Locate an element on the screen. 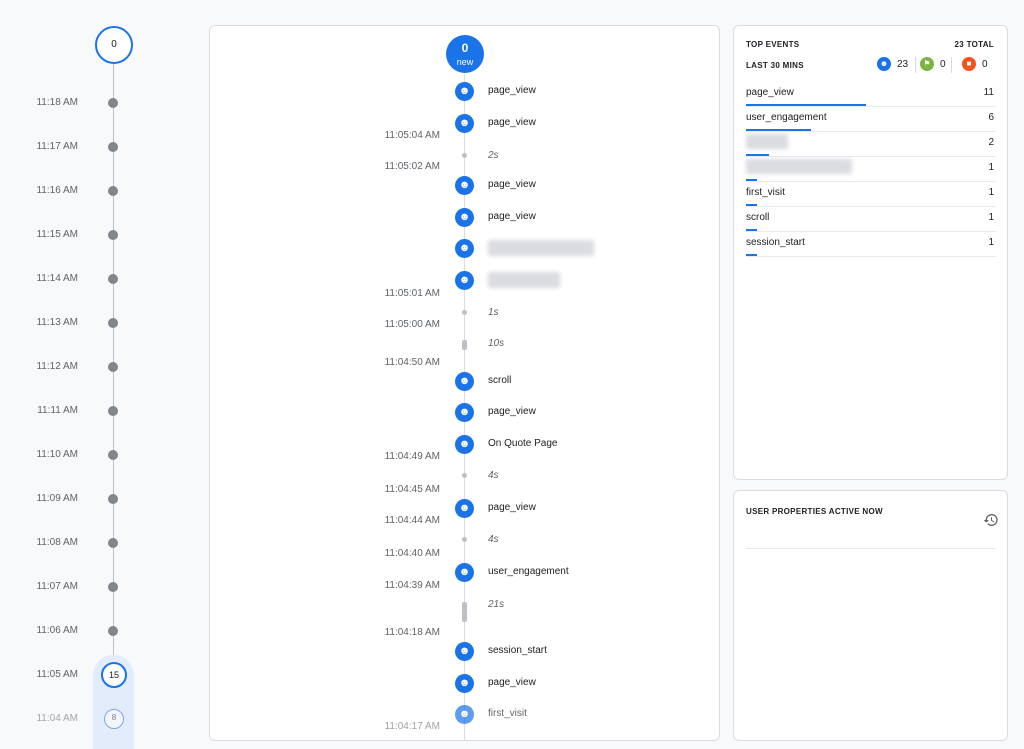  minute-row: 11:11 AM is located at coordinates (100, 411).